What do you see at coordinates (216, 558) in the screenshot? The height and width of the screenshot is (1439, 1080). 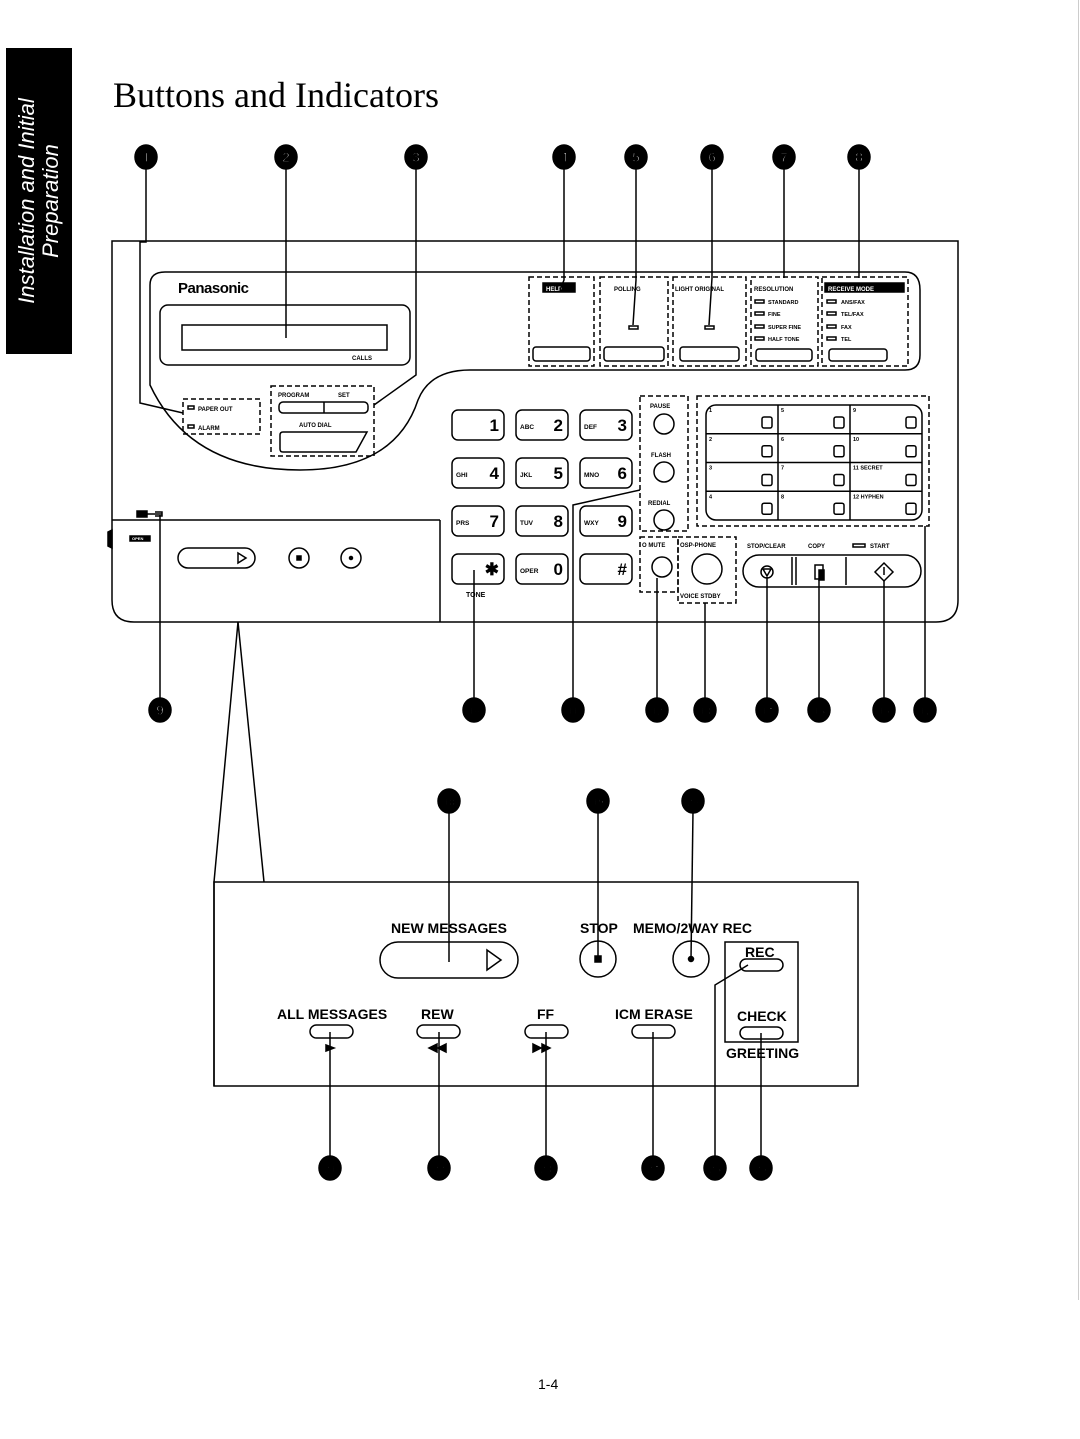 I see `cassette-play-button` at bounding box center [216, 558].